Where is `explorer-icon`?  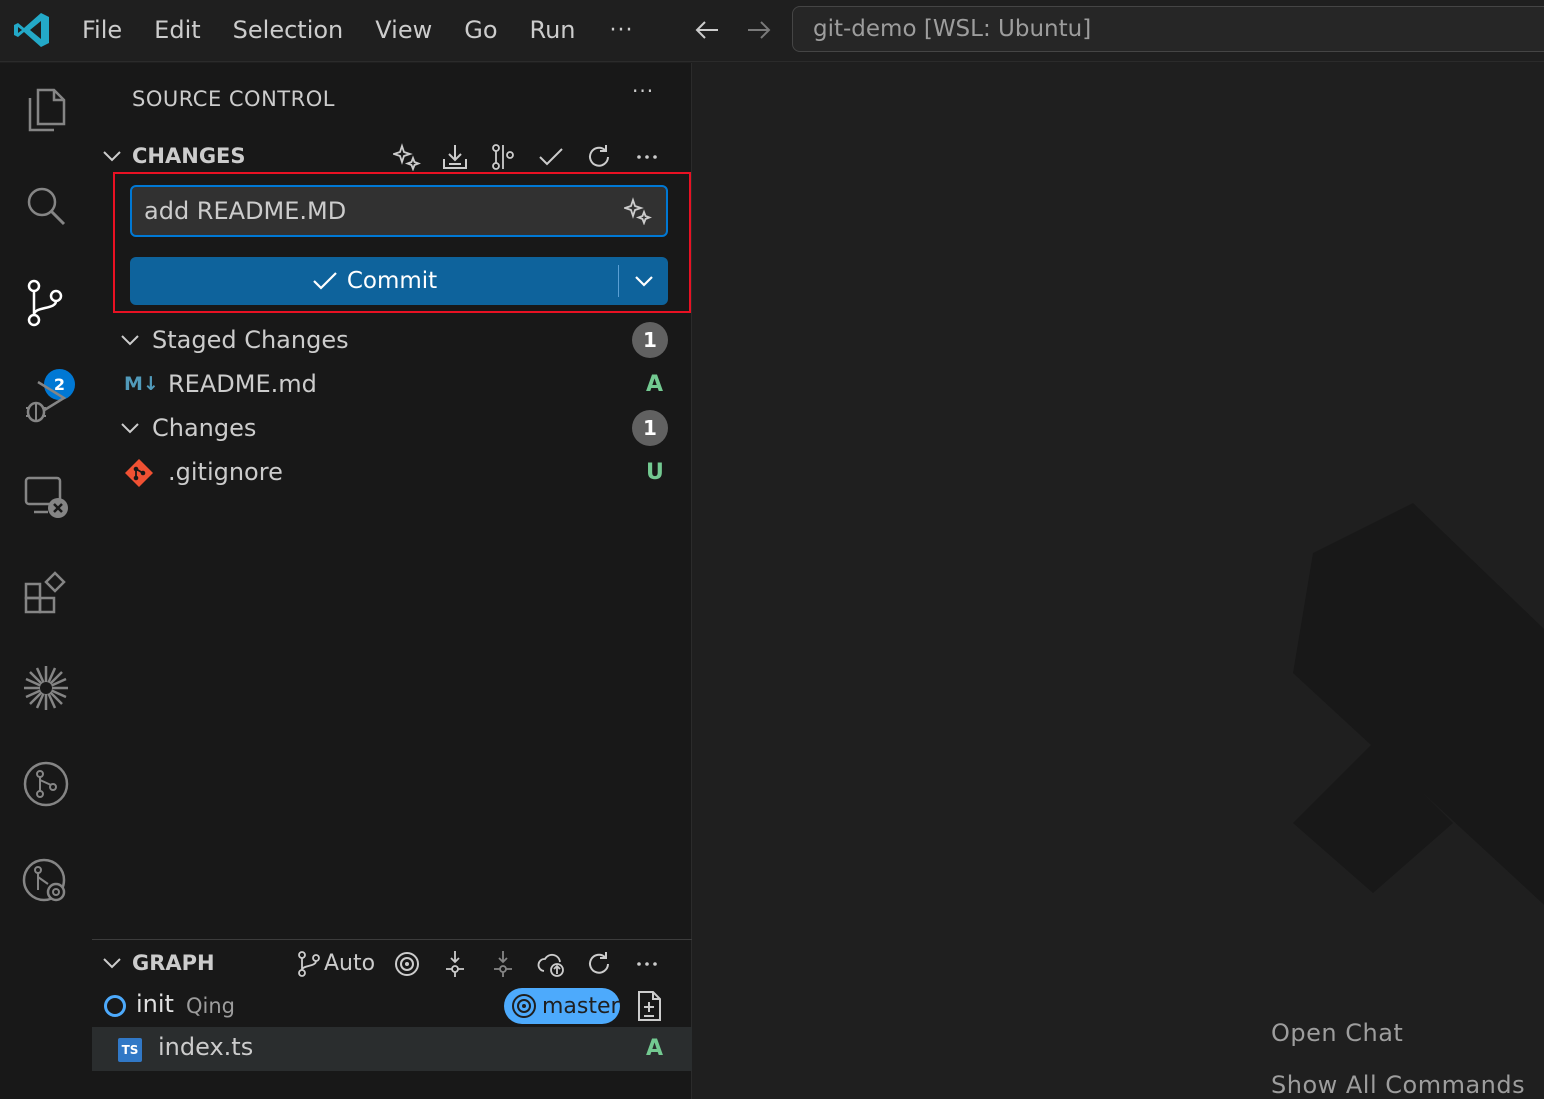 explorer-icon is located at coordinates (46, 110).